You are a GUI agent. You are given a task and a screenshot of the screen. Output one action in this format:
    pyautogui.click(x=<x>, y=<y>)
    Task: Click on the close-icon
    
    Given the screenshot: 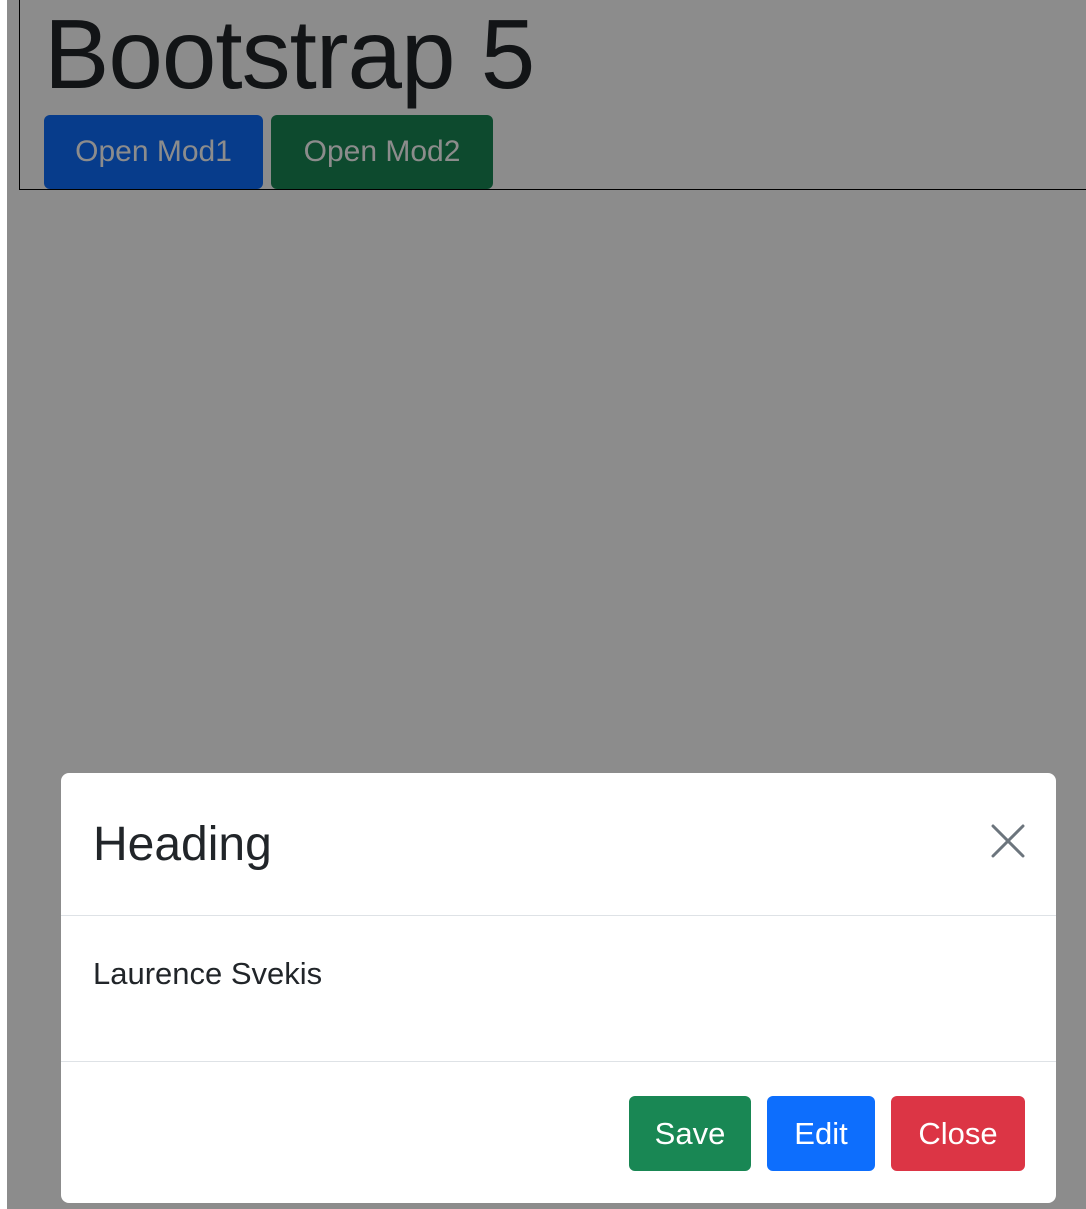 What is the action you would take?
    pyautogui.click(x=1008, y=841)
    